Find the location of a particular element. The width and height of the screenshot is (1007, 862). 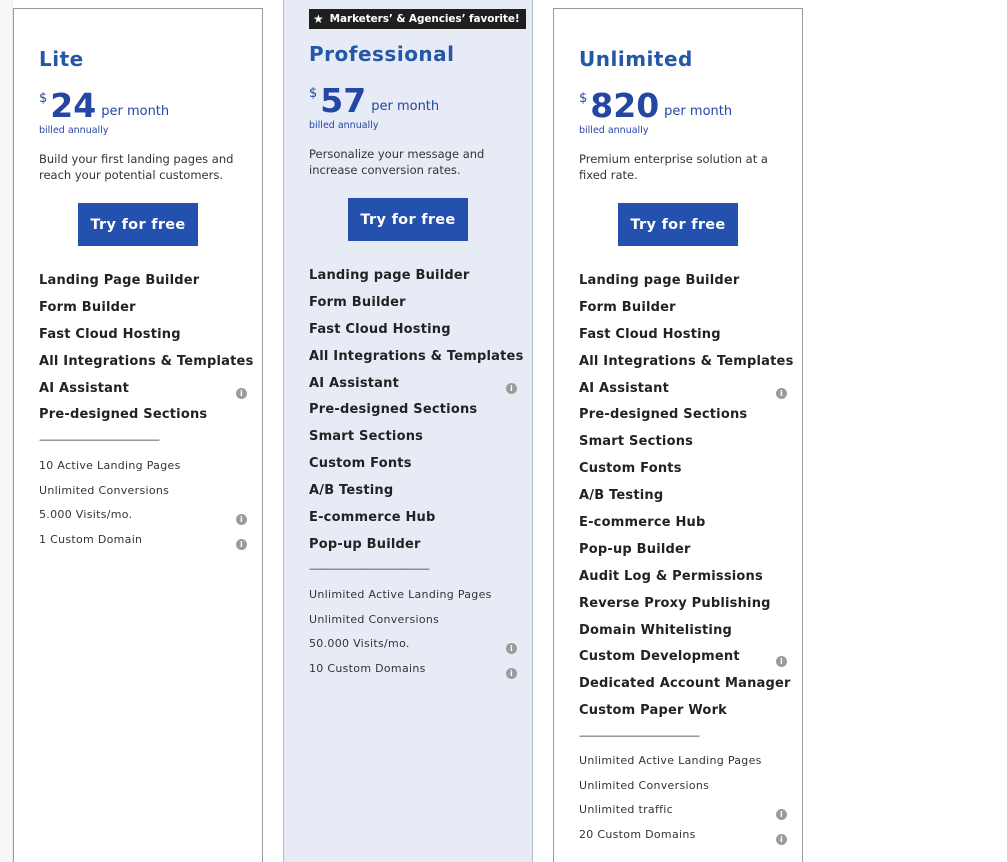

limit-item: 10 Active Landing Pages is located at coordinates (110, 465).